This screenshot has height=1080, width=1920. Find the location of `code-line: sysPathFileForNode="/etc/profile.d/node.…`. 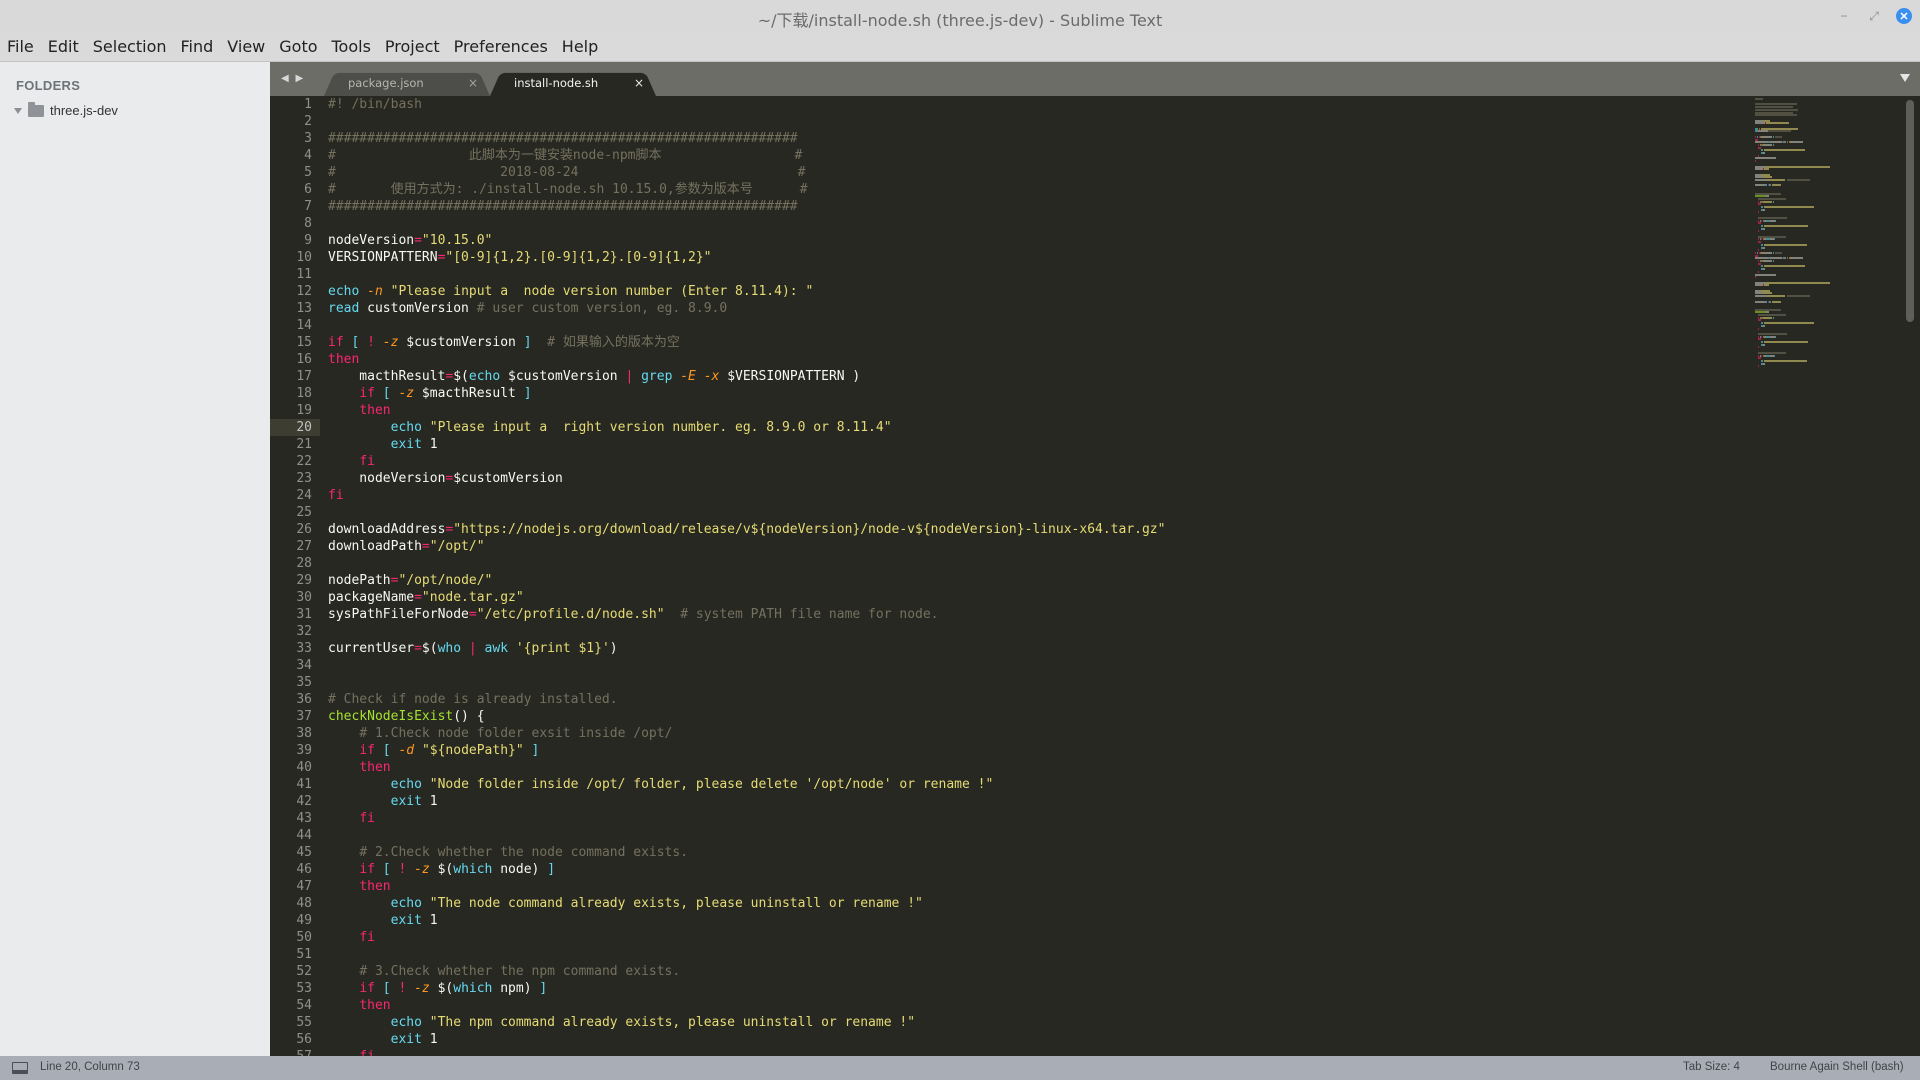

code-line: sysPathFileForNode="/etc/profile.d/node.… is located at coordinates (1018, 614).